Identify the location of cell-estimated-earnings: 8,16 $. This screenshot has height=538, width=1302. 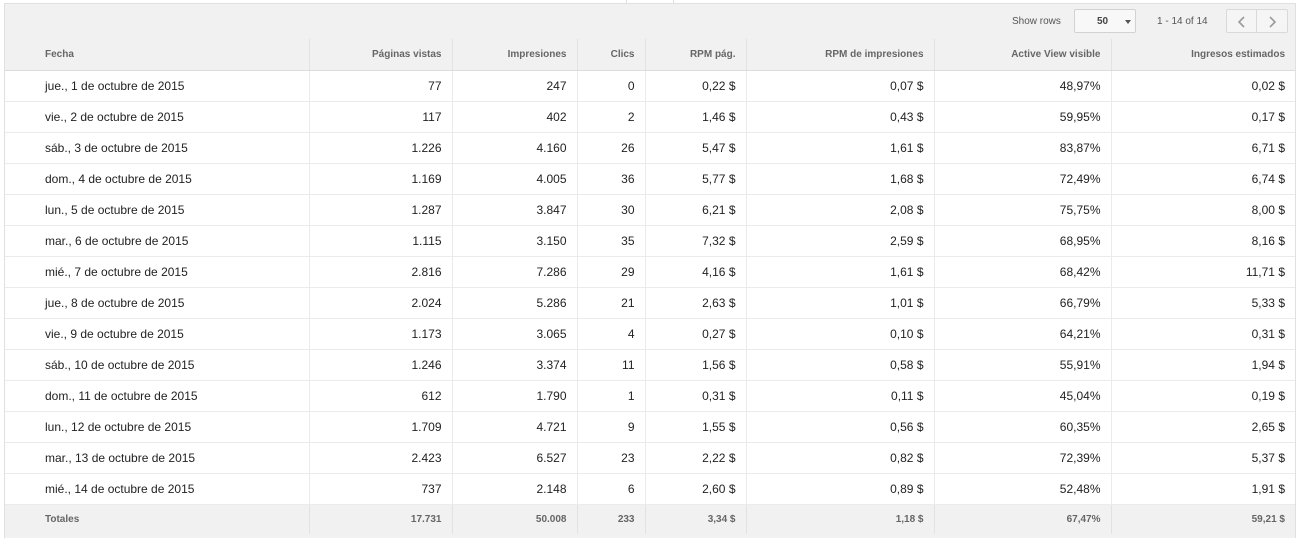
(1202, 241).